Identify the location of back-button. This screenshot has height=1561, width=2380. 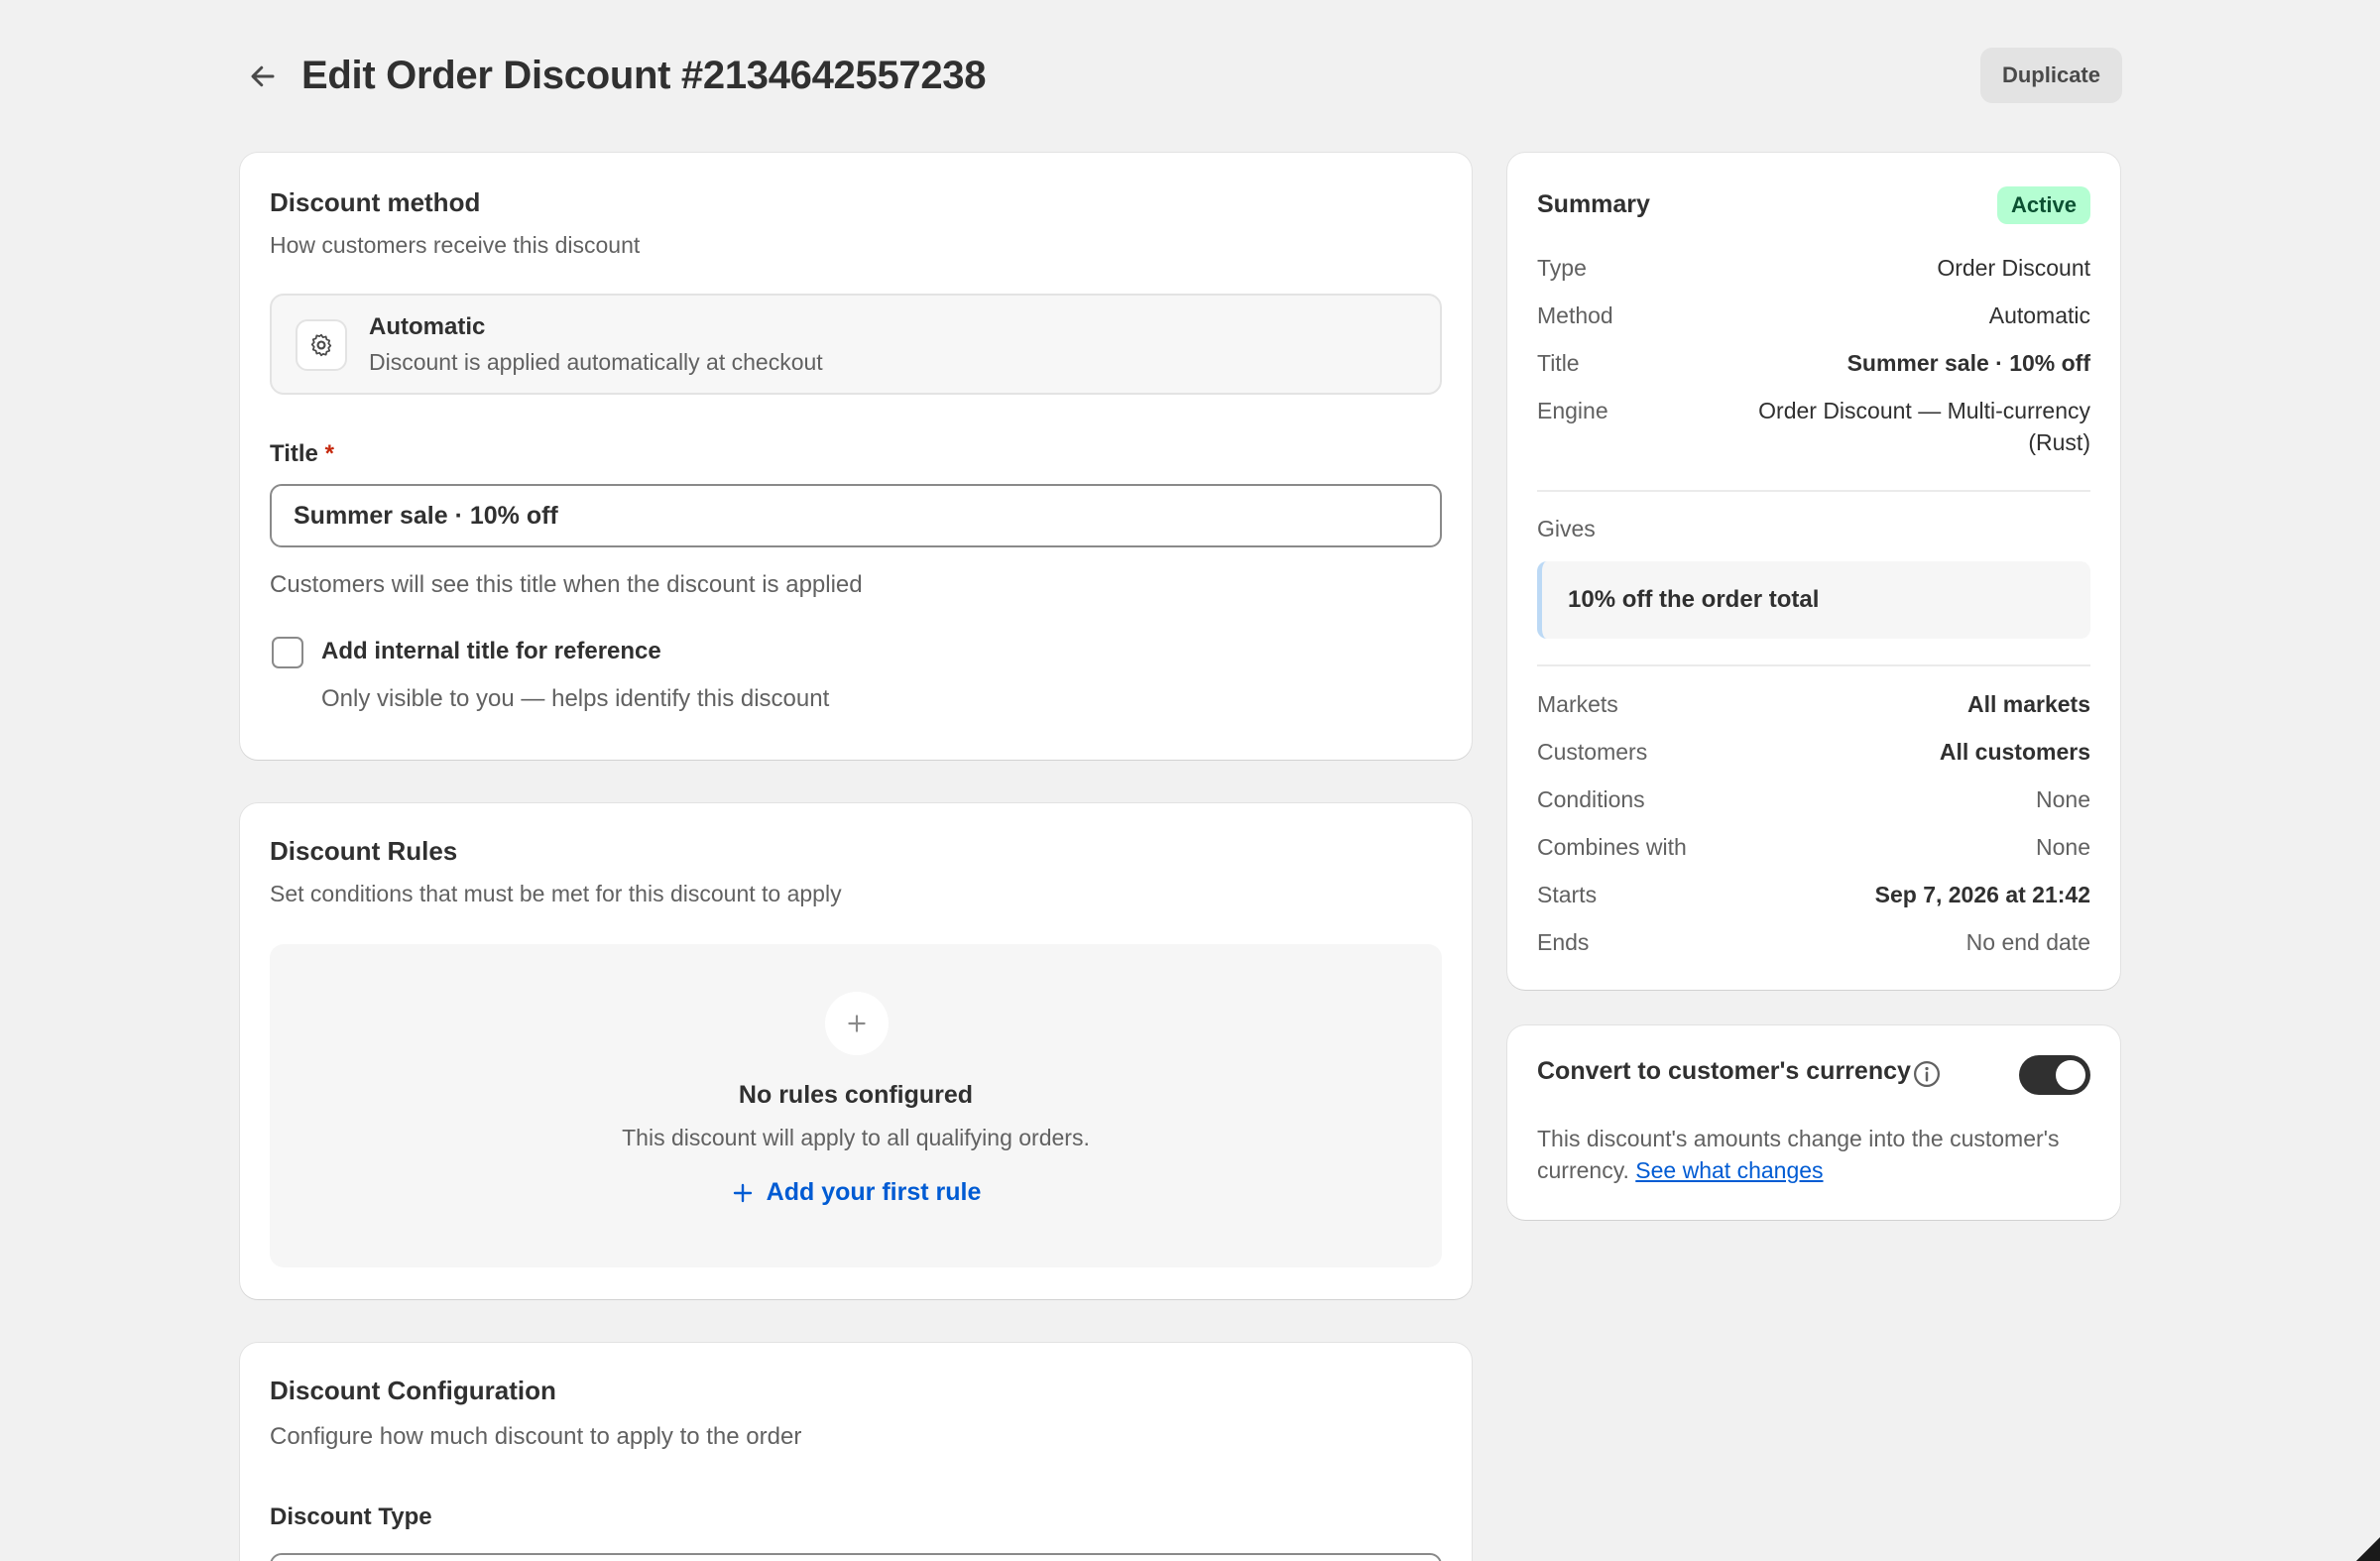
(263, 76).